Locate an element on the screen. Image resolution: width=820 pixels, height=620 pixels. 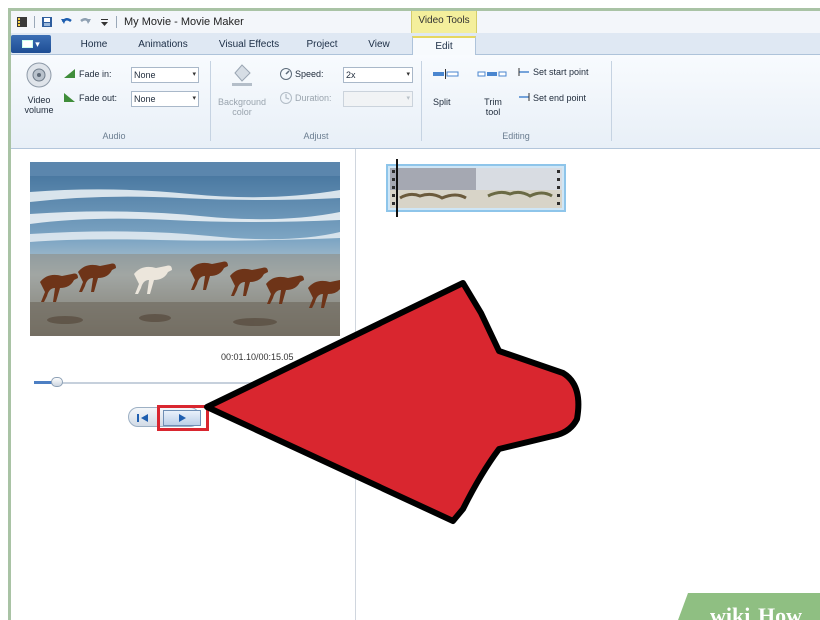
watermark-logo: wiki How is located at coordinates (747, 606).